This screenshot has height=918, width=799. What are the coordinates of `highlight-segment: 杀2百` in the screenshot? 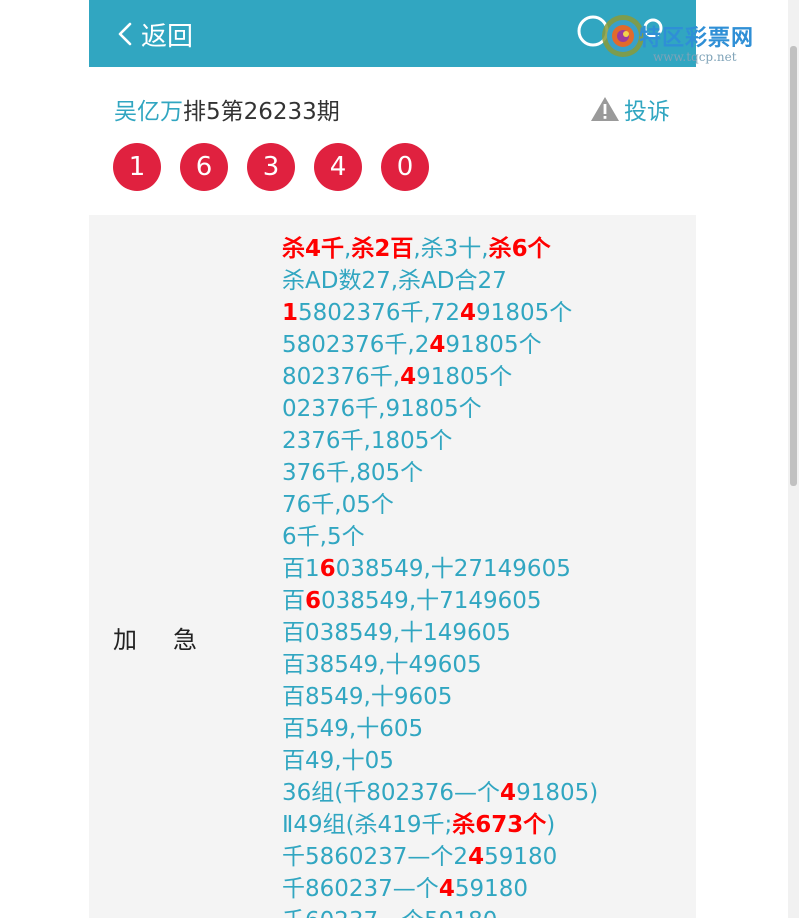 It's located at (382, 249).